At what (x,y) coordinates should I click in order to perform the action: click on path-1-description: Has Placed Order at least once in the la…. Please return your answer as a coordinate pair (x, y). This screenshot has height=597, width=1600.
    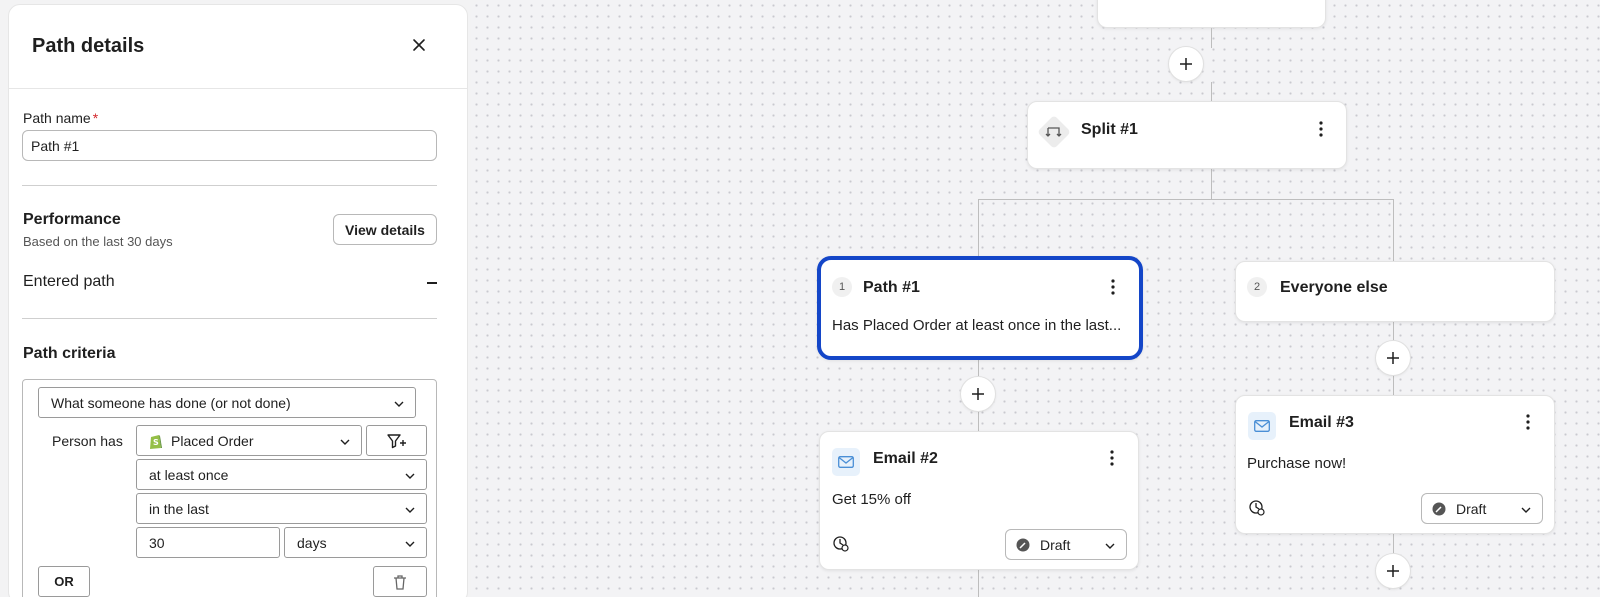
    Looking at the image, I should click on (977, 325).